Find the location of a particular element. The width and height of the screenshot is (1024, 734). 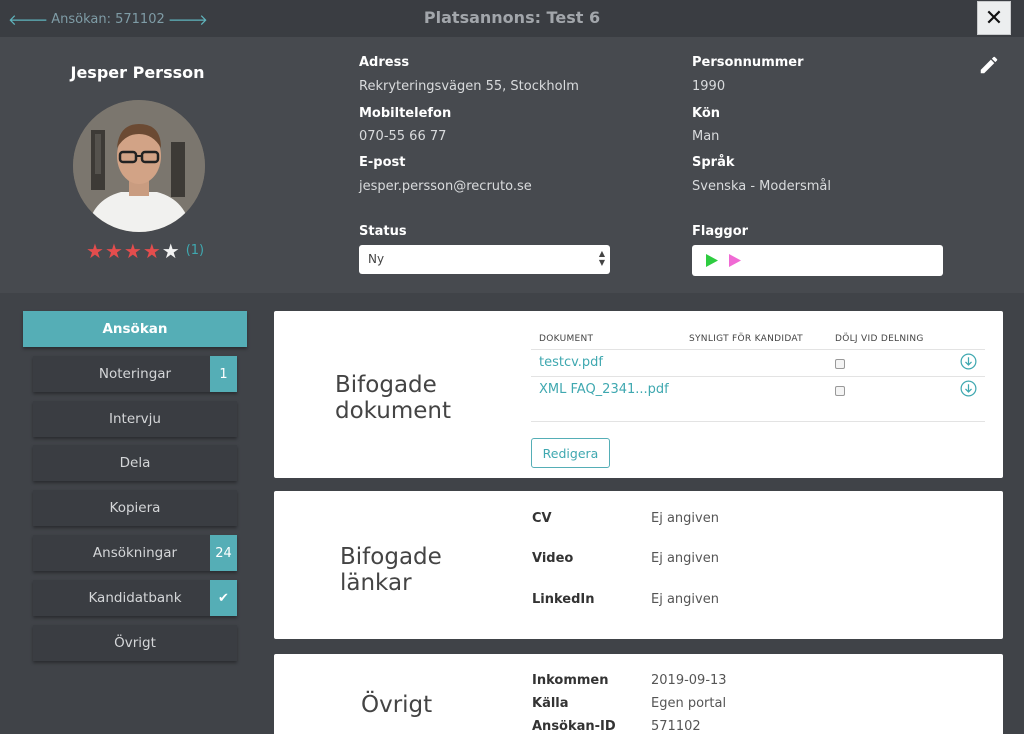

menu-item-label: Intervju is located at coordinates (135, 419).